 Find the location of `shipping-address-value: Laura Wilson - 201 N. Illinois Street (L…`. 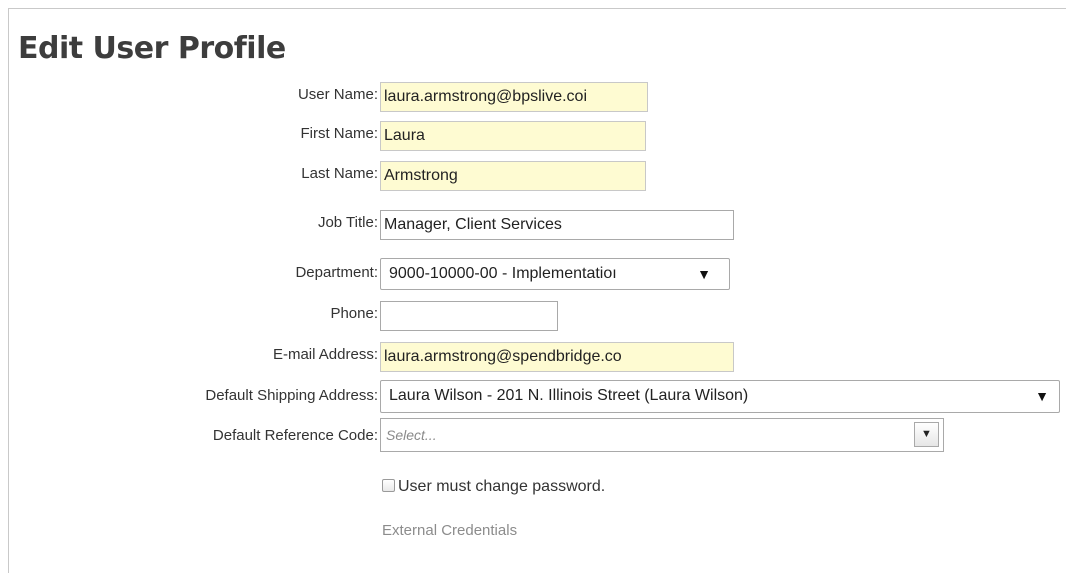

shipping-address-value: Laura Wilson - 201 N. Illinois Street (L… is located at coordinates (569, 395).